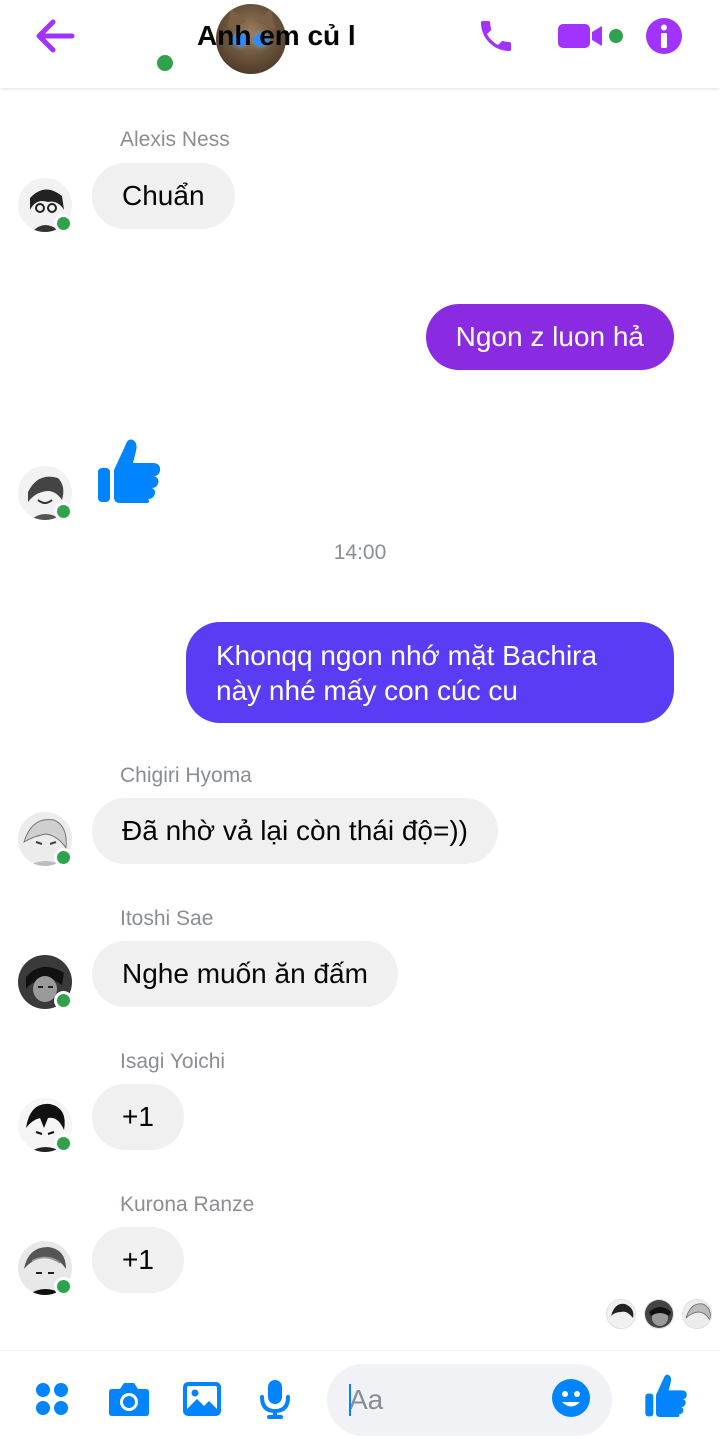 The width and height of the screenshot is (720, 1444). I want to click on conversation-info-button, so click(664, 36).